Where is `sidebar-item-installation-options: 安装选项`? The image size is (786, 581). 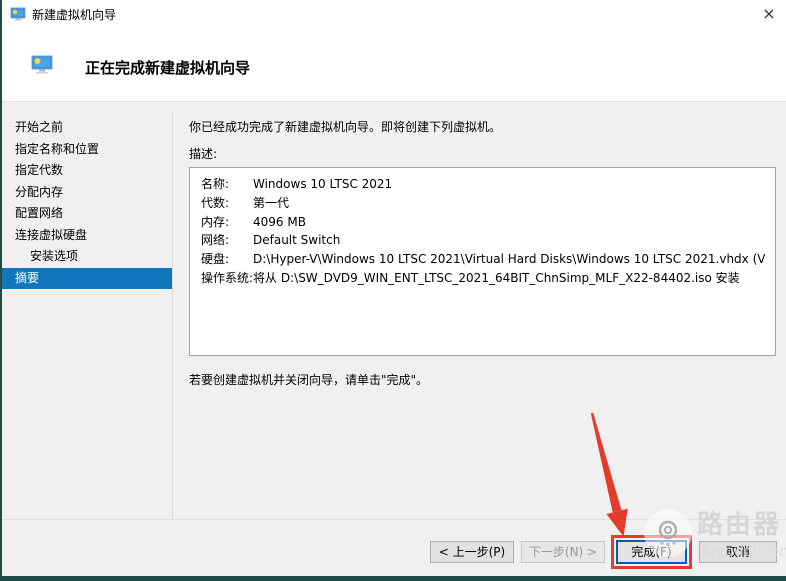 sidebar-item-installation-options: 安装选项 is located at coordinates (54, 256).